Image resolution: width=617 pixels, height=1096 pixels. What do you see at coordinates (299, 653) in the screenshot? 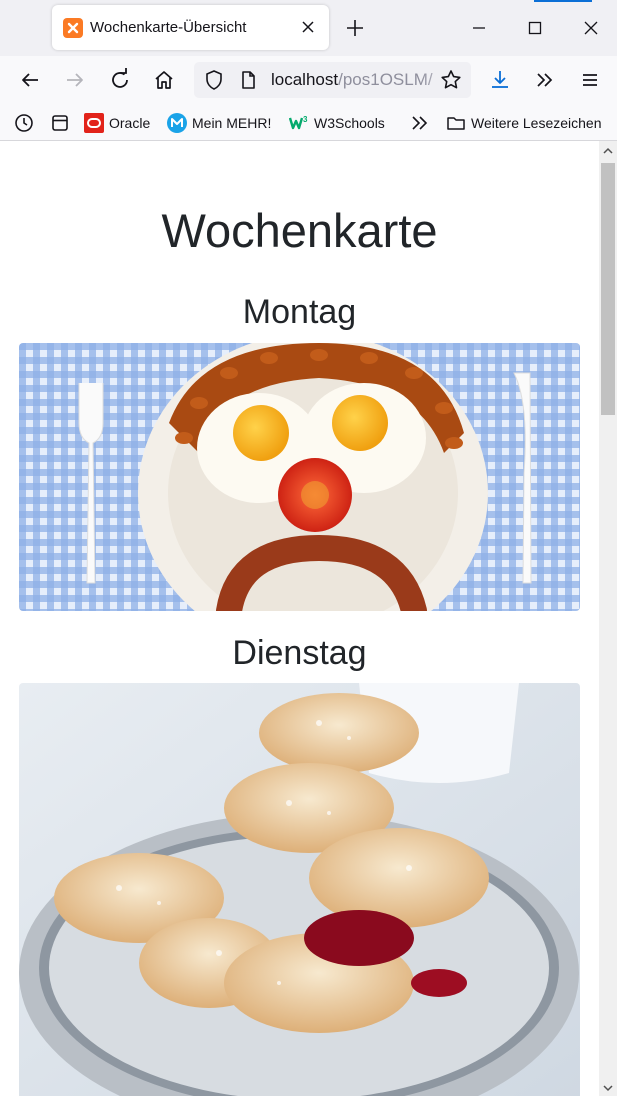
I see `day-heading-dienstag: Dienstag` at bounding box center [299, 653].